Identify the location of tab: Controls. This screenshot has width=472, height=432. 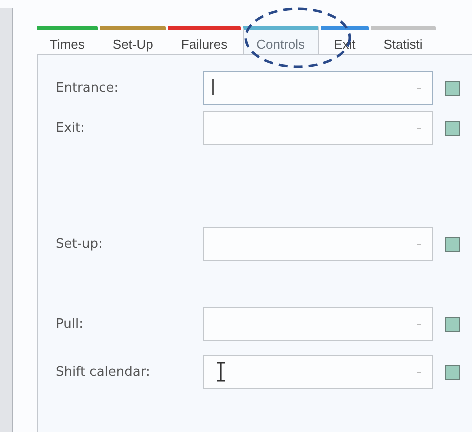
(281, 40).